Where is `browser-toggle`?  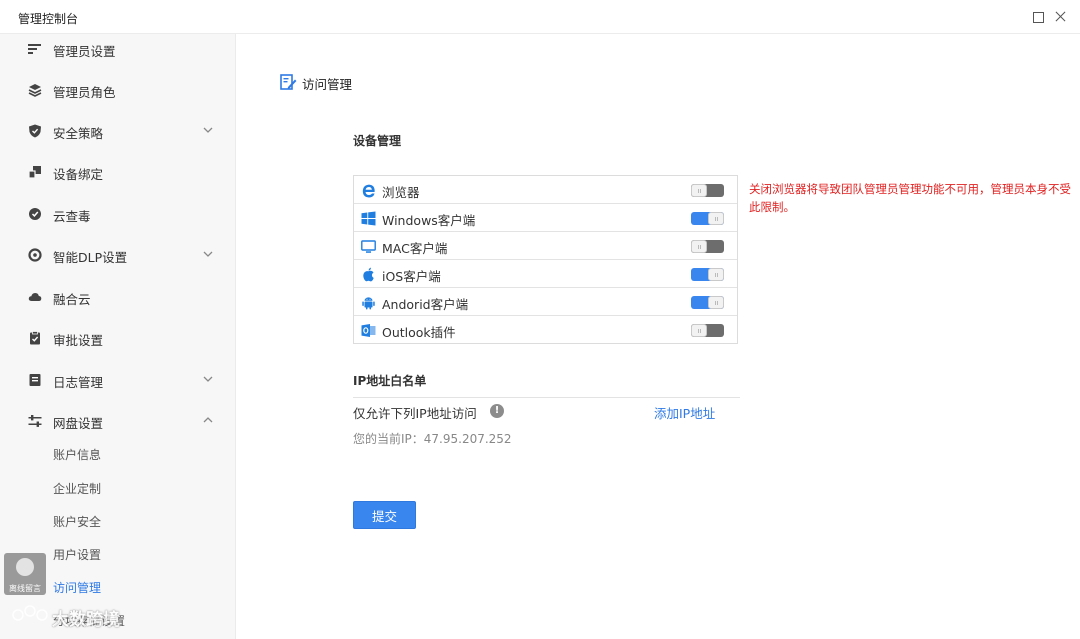
browser-toggle is located at coordinates (707, 190).